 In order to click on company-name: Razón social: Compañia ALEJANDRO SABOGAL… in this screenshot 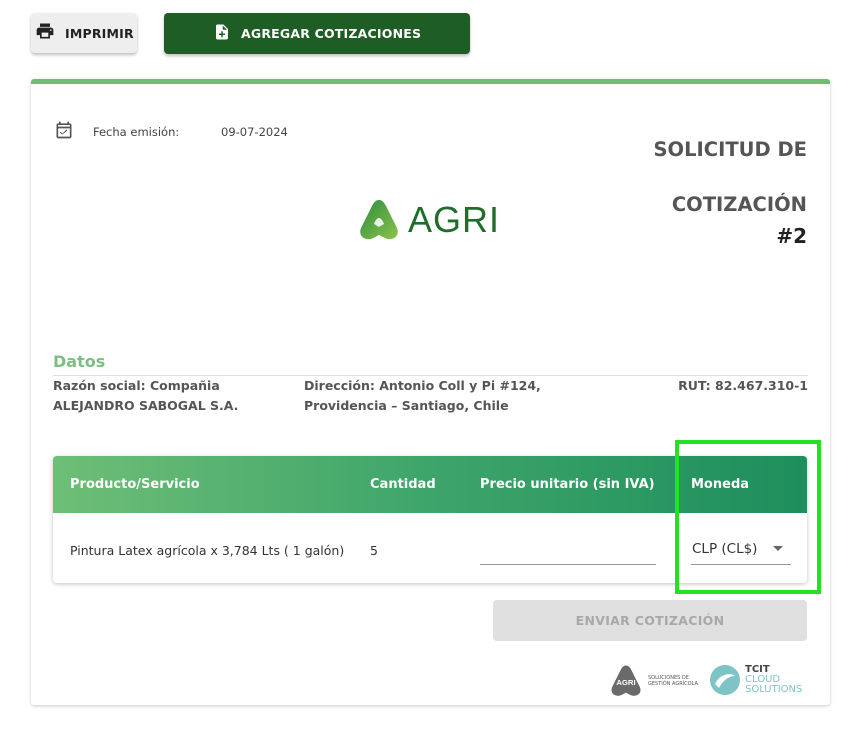, I will do `click(146, 395)`.